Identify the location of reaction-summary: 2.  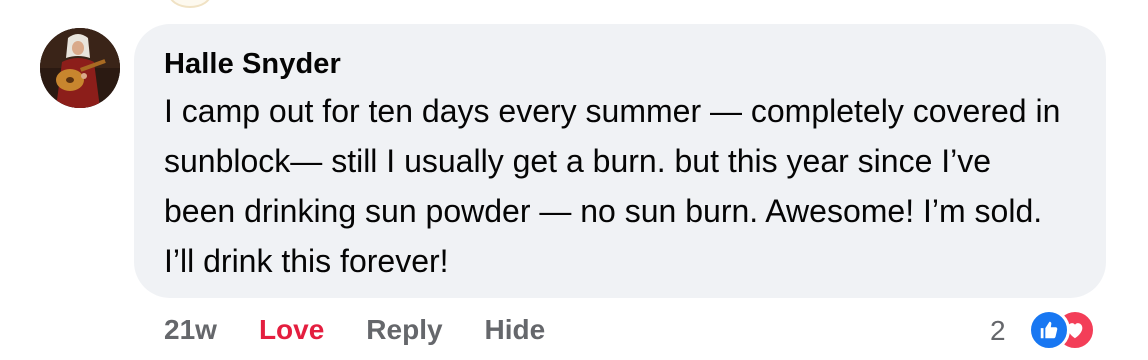
(1043, 331).